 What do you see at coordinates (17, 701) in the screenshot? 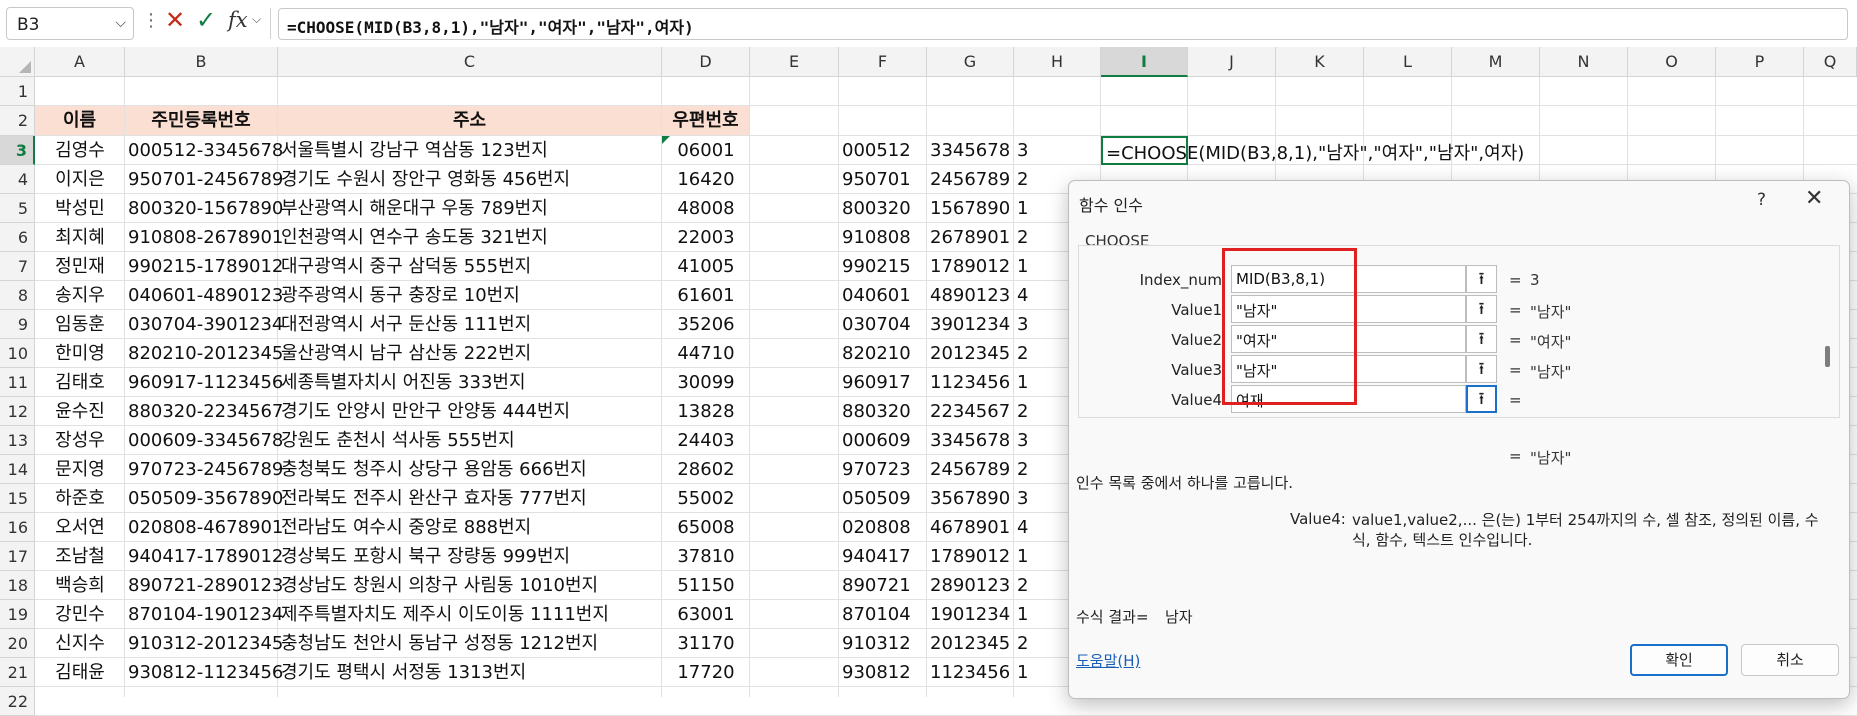
I see `row-header-22: 22` at bounding box center [17, 701].